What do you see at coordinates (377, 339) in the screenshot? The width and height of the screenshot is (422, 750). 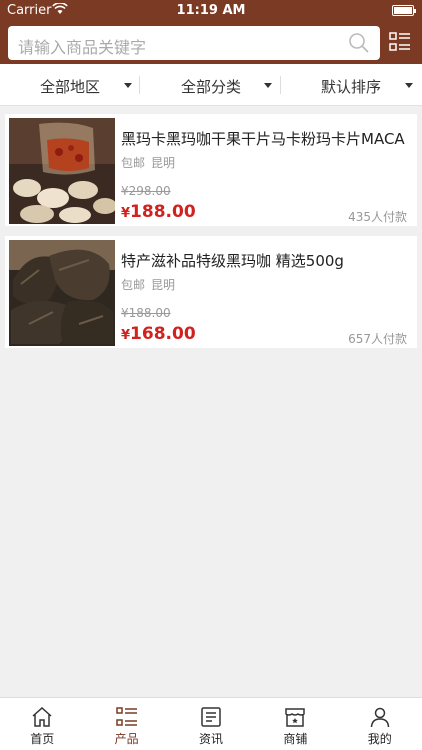 I see `sales-count: 657人付款` at bounding box center [377, 339].